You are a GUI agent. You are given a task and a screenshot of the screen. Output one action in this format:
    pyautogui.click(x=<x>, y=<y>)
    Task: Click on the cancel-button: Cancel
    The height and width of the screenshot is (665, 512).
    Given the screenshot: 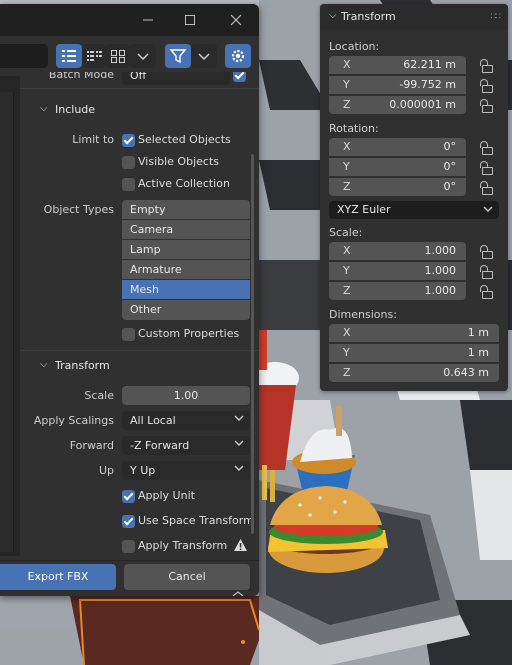 What is the action you would take?
    pyautogui.click(x=187, y=577)
    